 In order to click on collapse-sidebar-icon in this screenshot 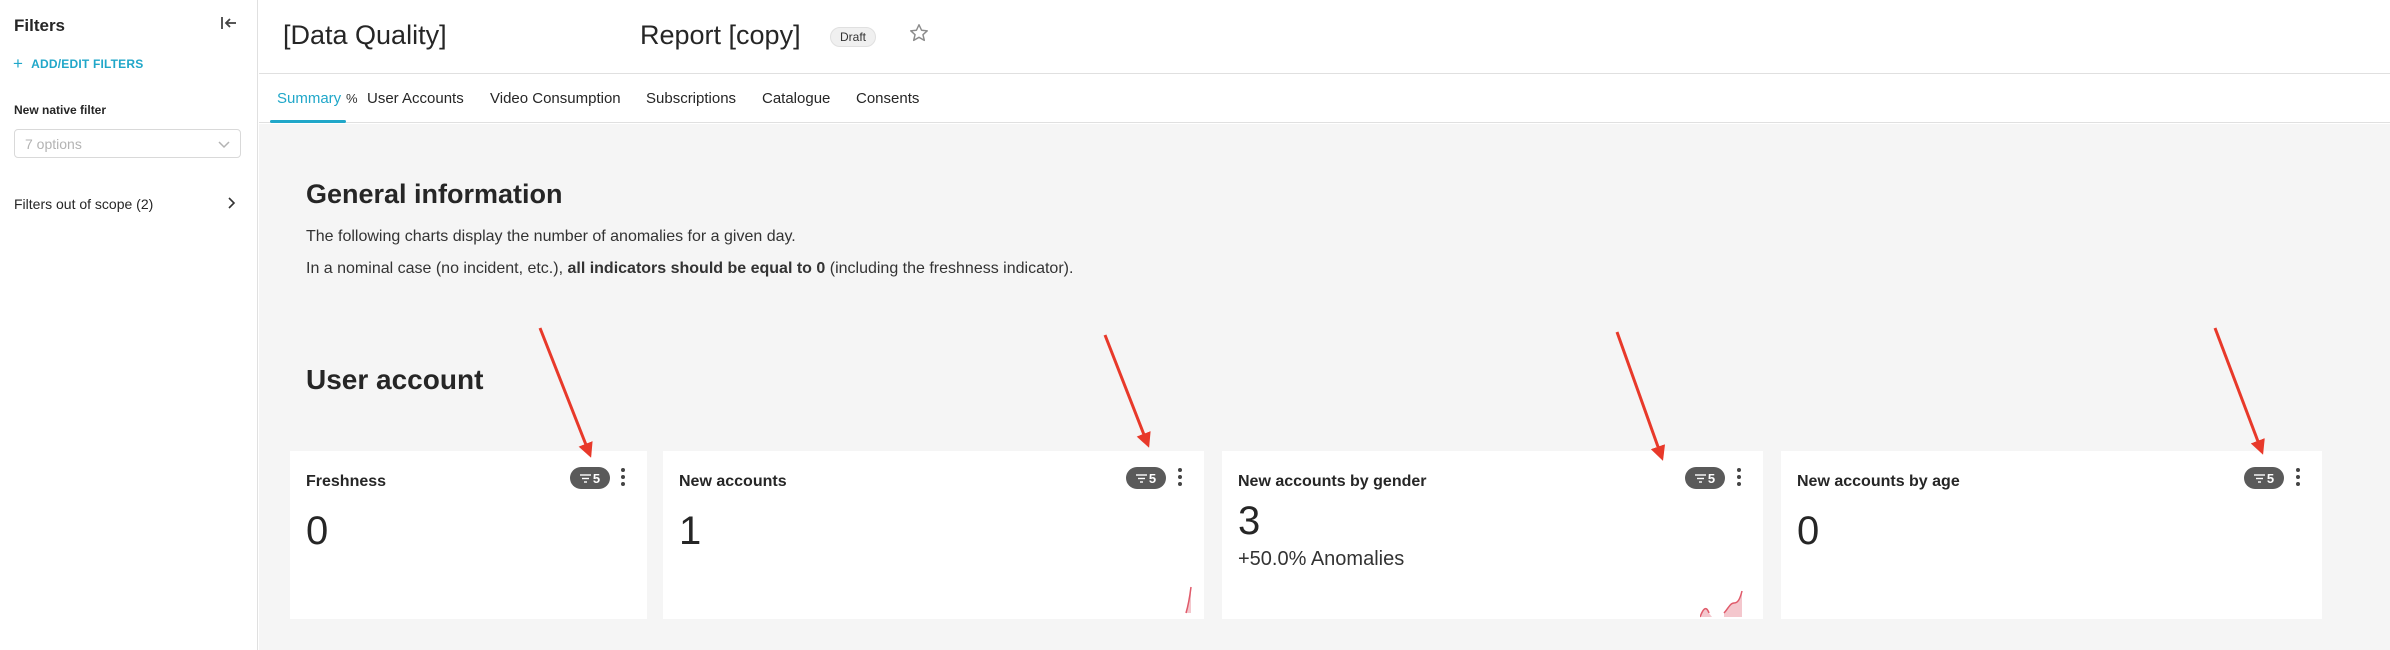, I will do `click(229, 23)`.